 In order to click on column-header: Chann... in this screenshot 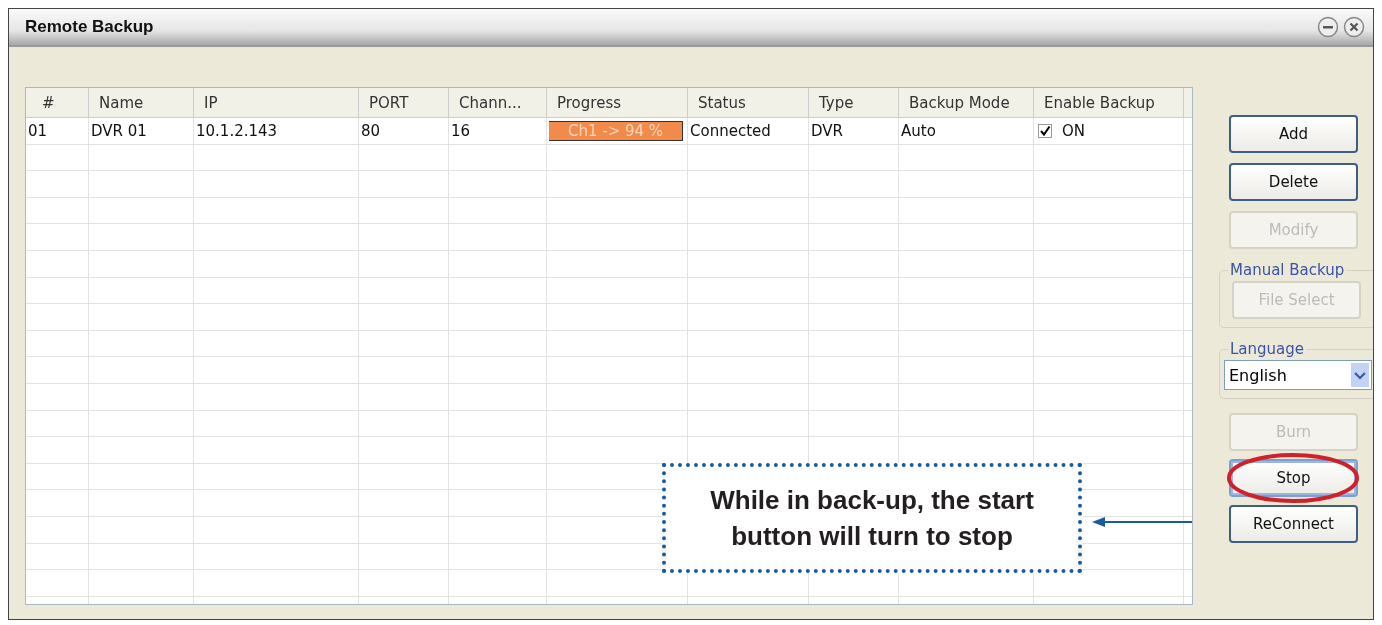, I will do `click(498, 102)`.